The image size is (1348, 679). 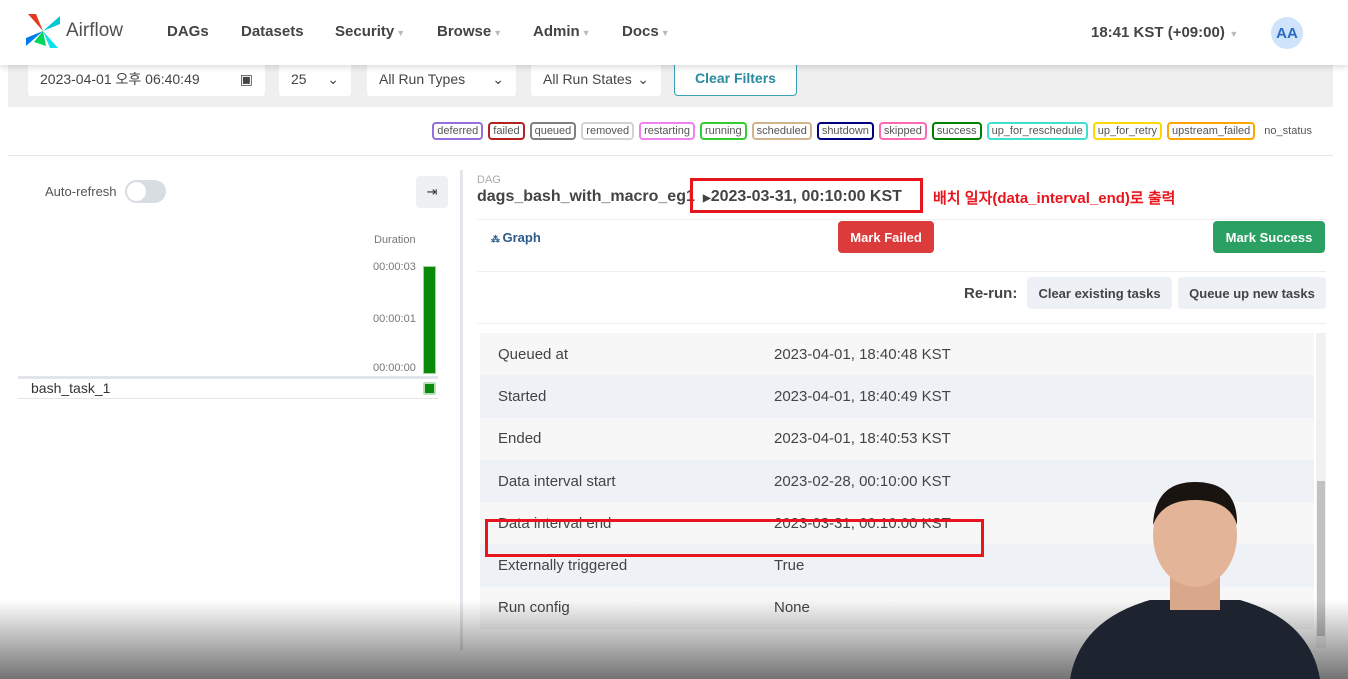 I want to click on airflow-pinwheel-icon, so click(x=43, y=31).